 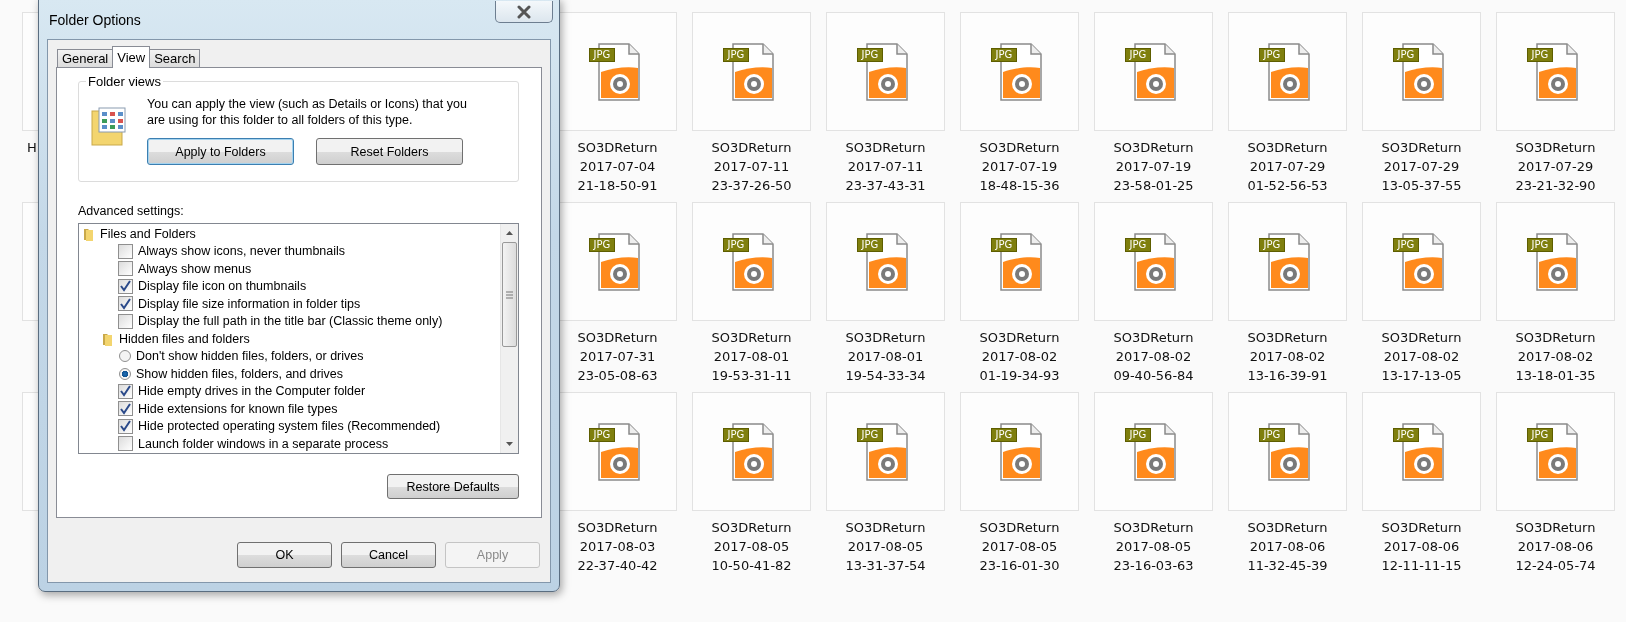 What do you see at coordinates (1287, 167) in the screenshot?
I see `file-name: SO3DReturn 2017-07-29 01-52-56-53` at bounding box center [1287, 167].